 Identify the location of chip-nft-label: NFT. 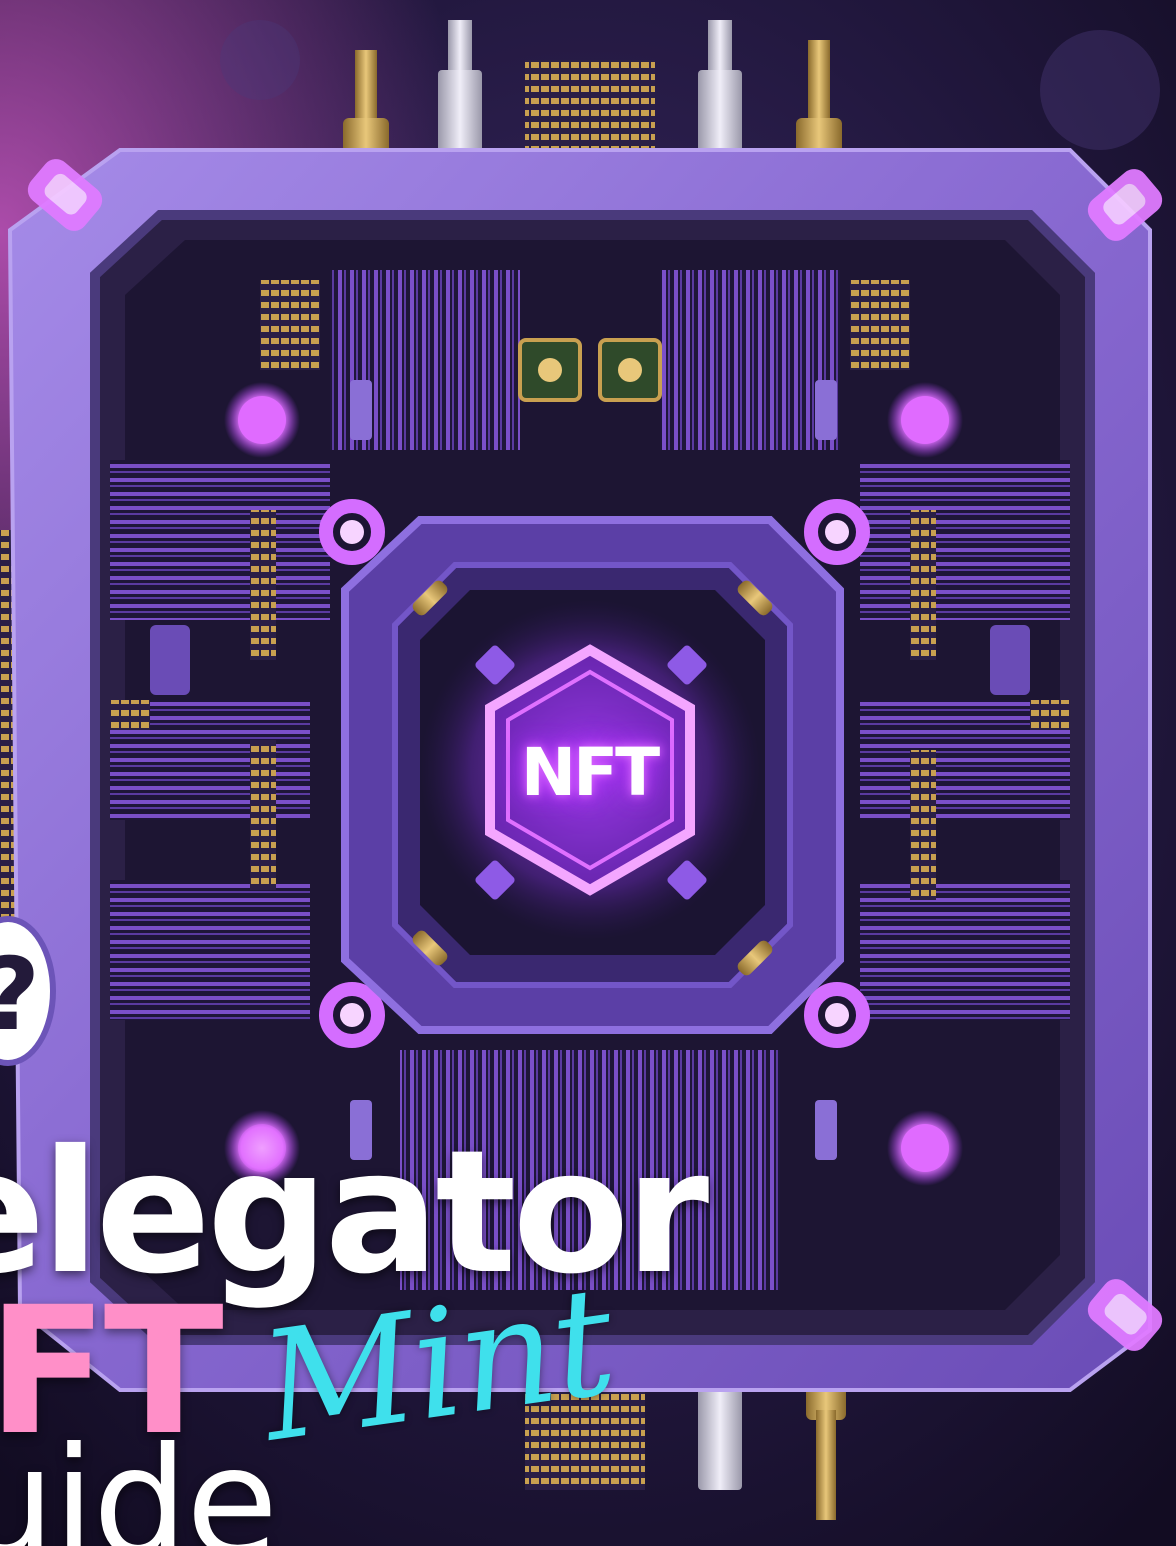
(590, 772).